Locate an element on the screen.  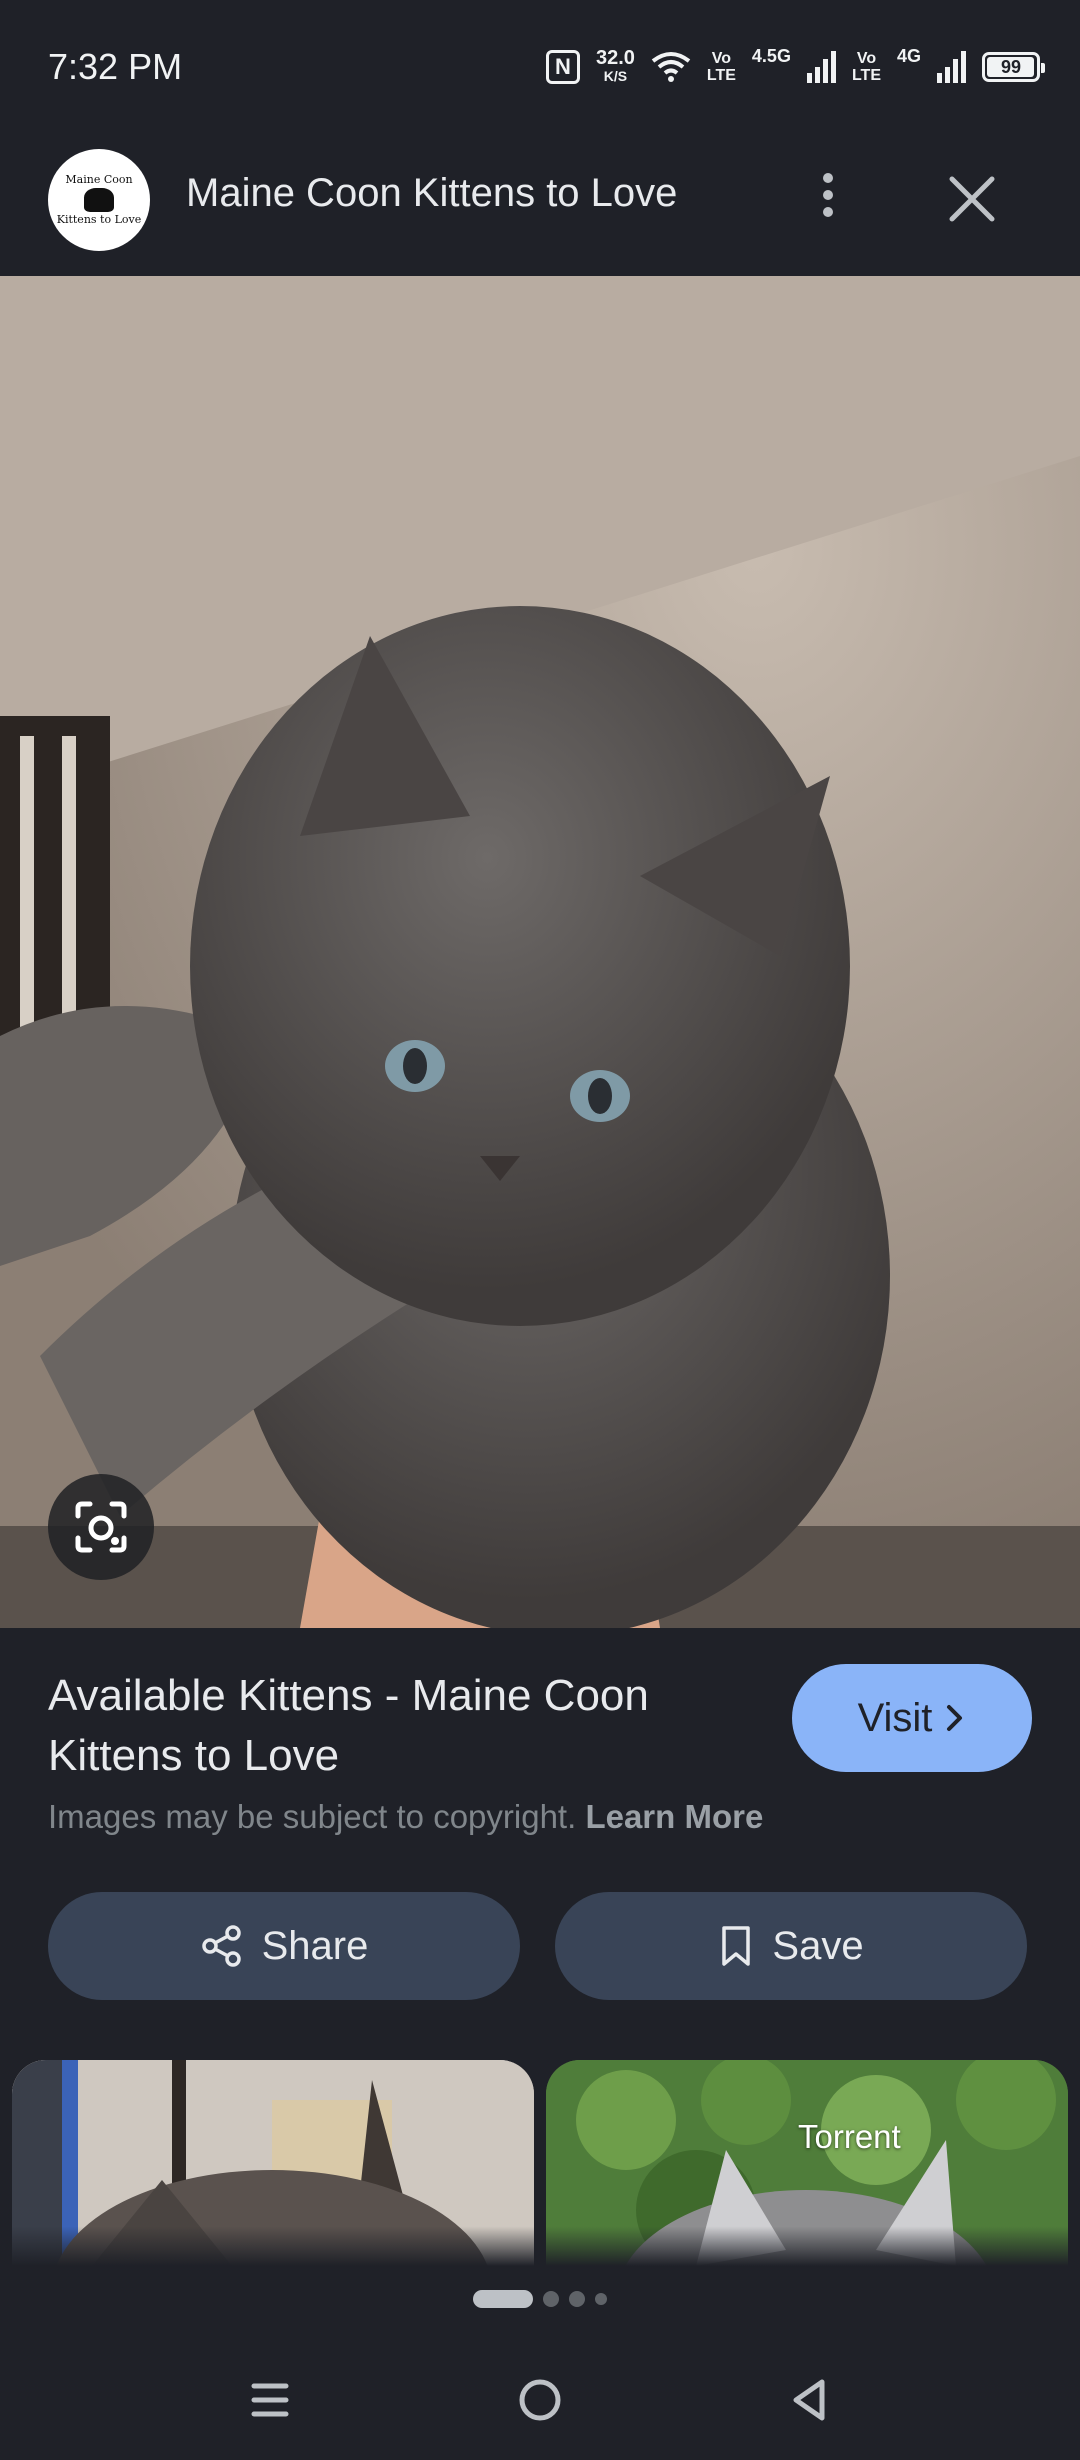
chevron-right-icon is located at coordinates (955, 1718).